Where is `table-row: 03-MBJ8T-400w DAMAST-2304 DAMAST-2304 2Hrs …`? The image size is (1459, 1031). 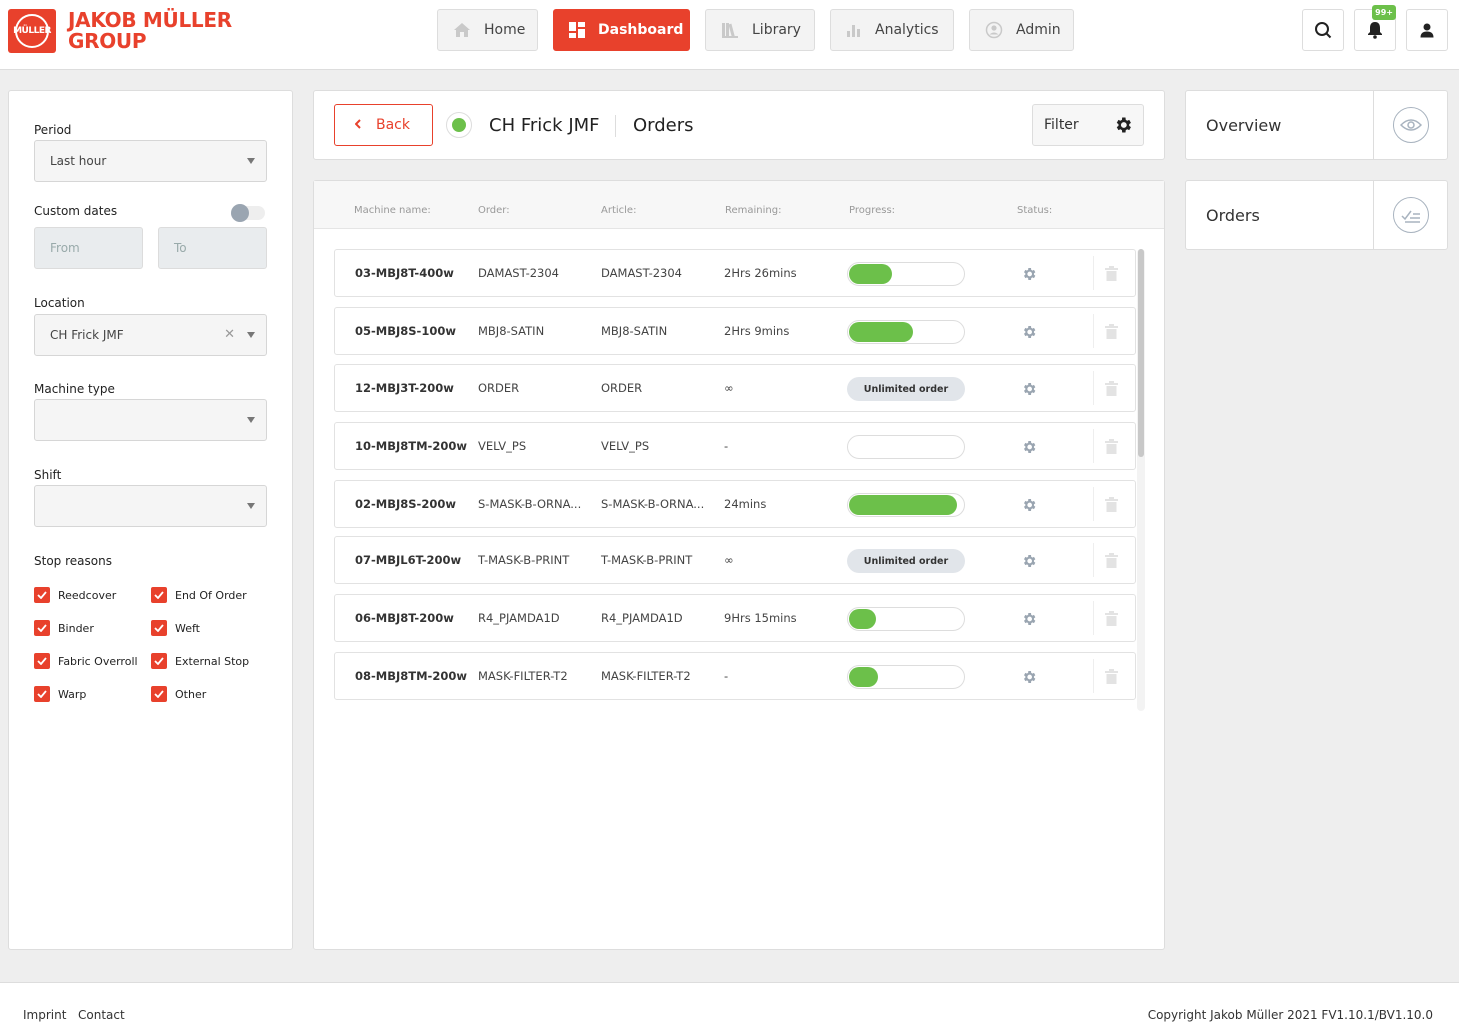 table-row: 03-MBJ8T-400w DAMAST-2304 DAMAST-2304 2Hrs … is located at coordinates (735, 273).